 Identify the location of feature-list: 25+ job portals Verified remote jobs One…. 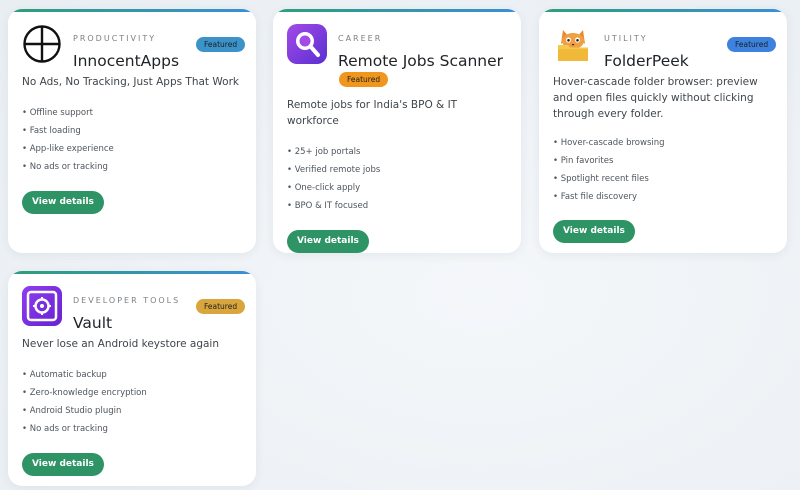
(397, 179).